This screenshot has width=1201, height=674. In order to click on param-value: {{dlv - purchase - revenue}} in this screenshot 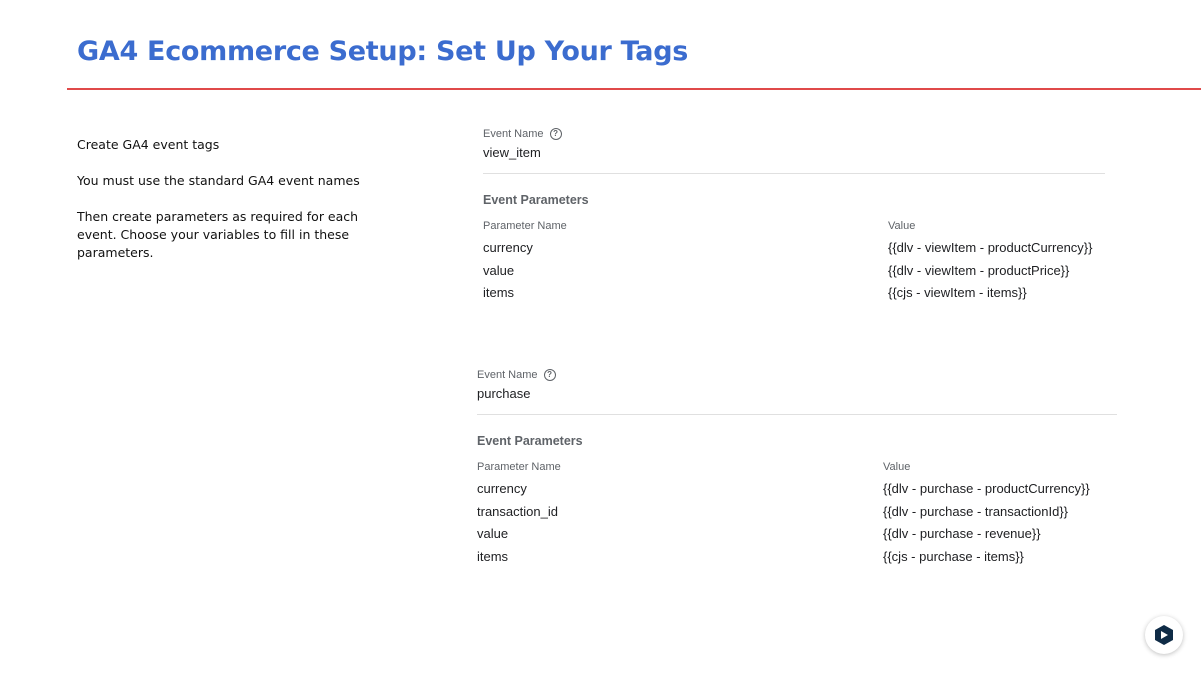, I will do `click(962, 533)`.